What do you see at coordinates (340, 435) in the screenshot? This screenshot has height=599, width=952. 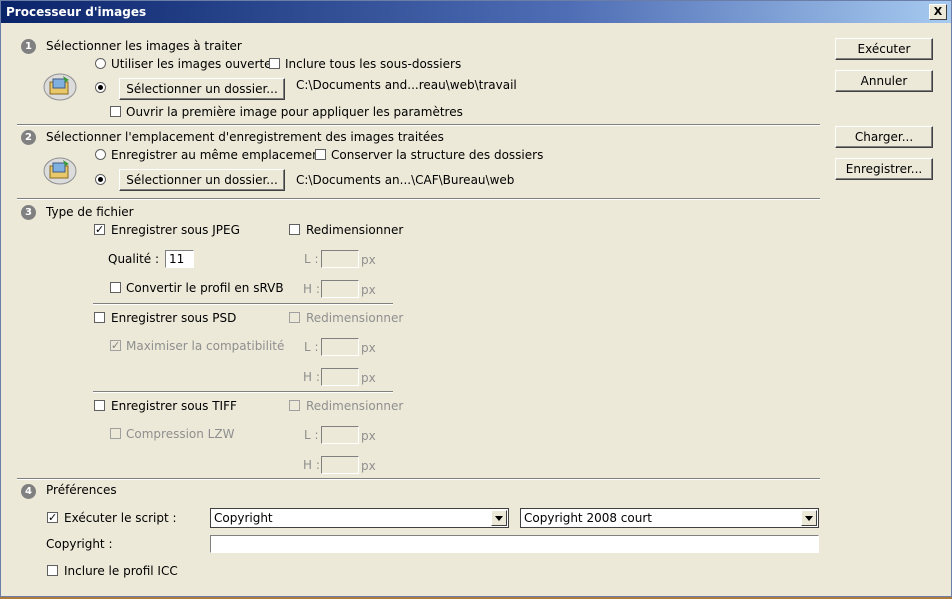 I see `tiff-width-input` at bounding box center [340, 435].